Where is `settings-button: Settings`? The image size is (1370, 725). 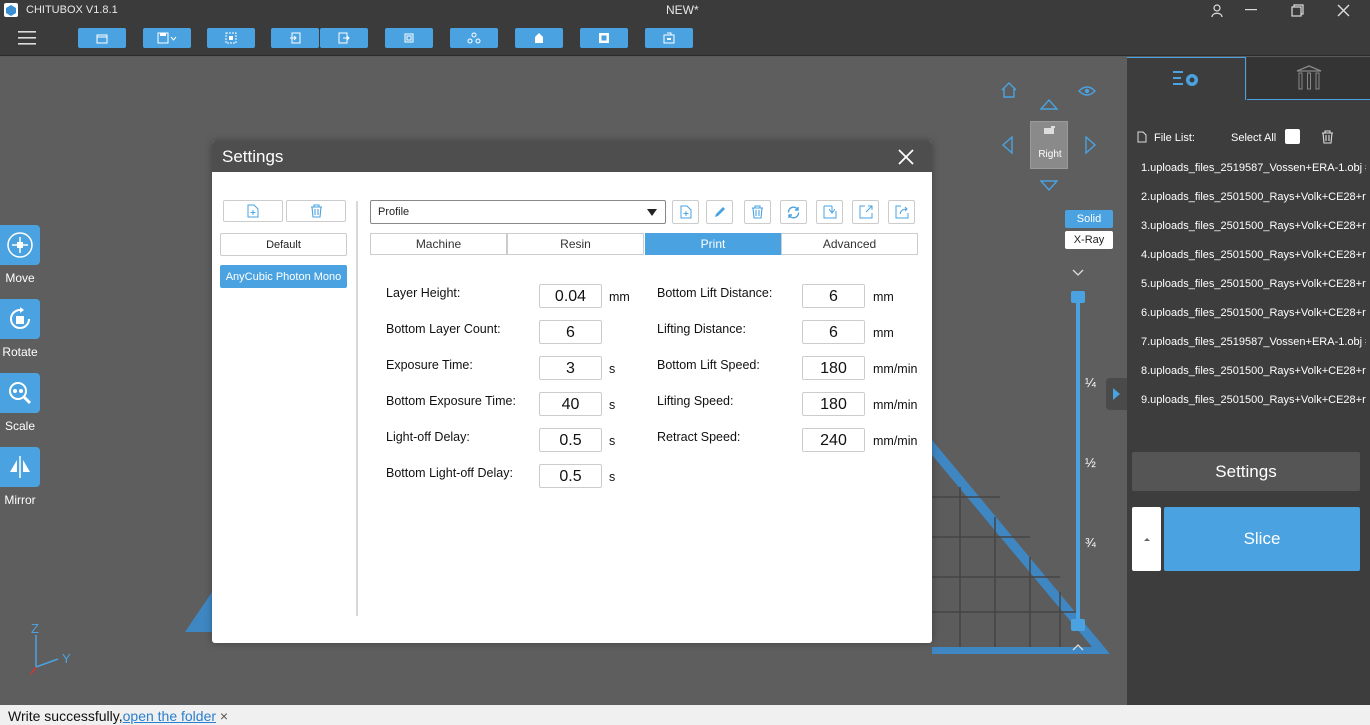 settings-button: Settings is located at coordinates (1246, 471).